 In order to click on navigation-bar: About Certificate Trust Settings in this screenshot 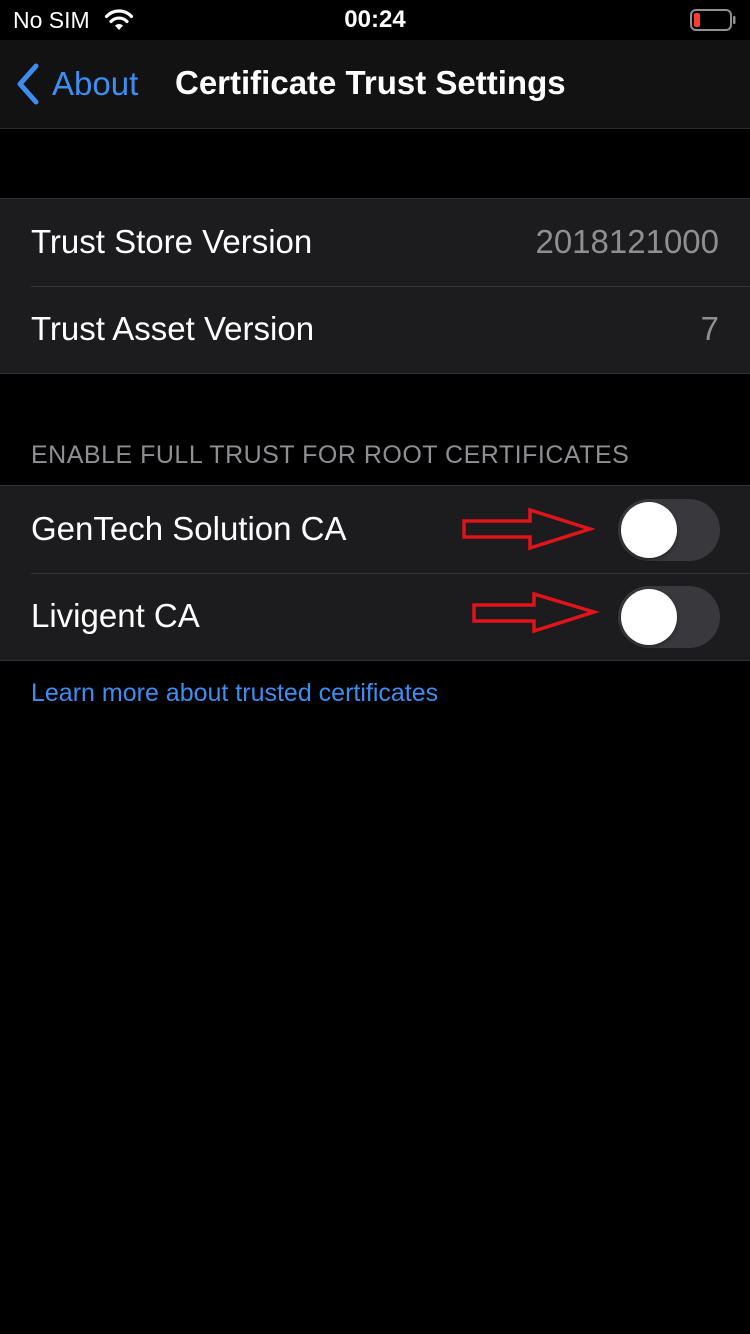, I will do `click(375, 84)`.